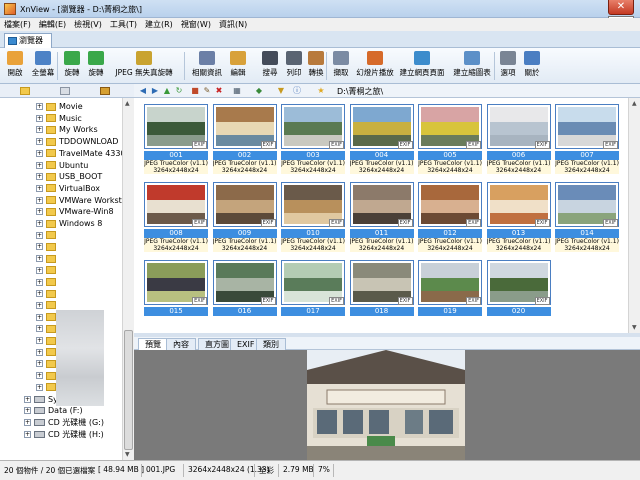 This screenshot has height=480, width=640. I want to click on tab-favorites, so click(65, 91).